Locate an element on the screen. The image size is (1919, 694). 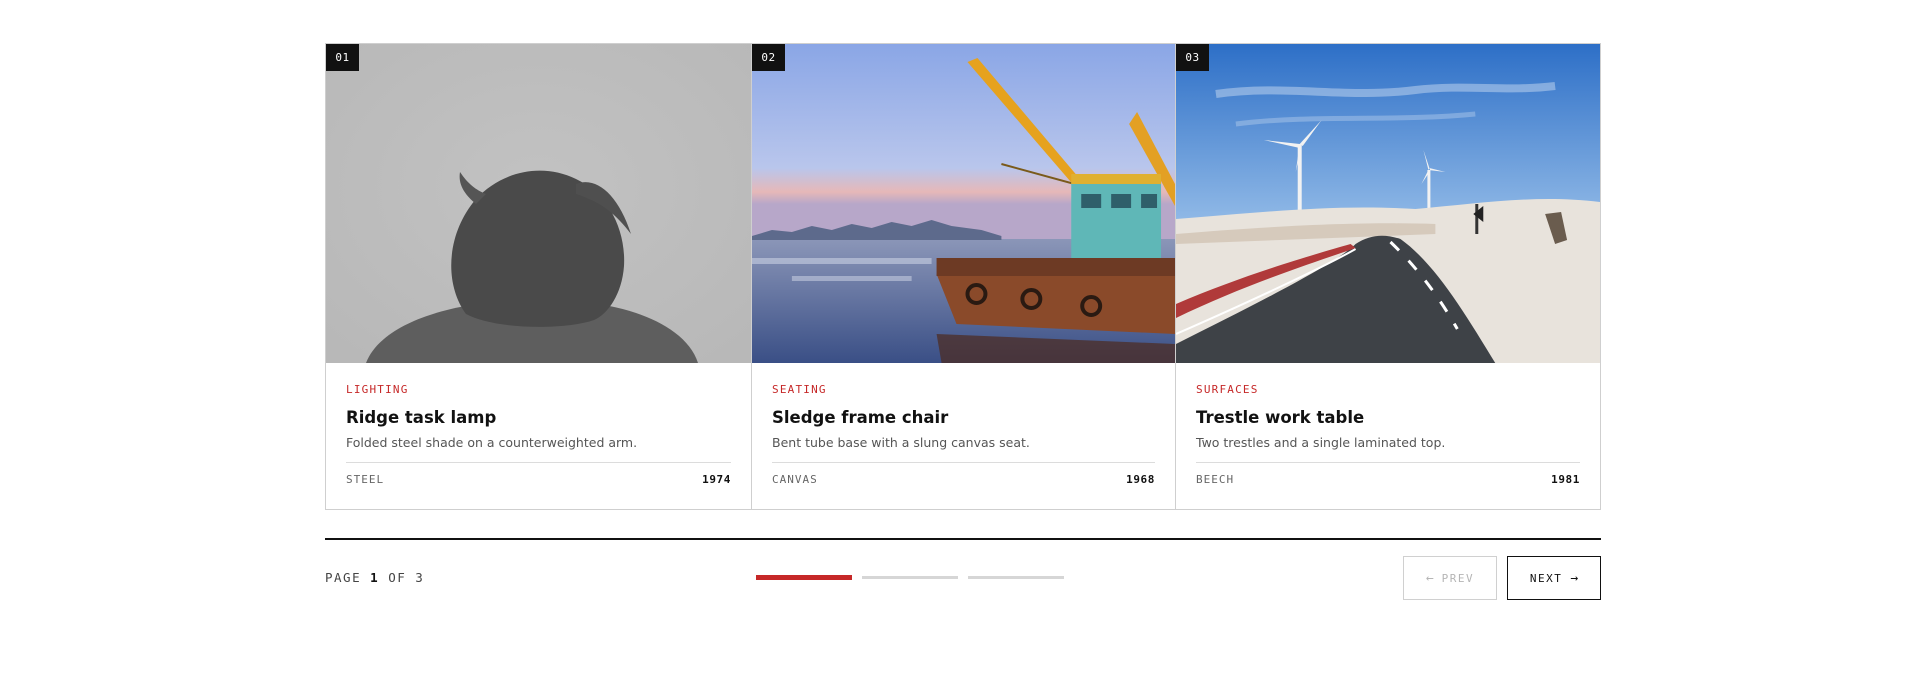
card-number: 02 is located at coordinates (768, 57).